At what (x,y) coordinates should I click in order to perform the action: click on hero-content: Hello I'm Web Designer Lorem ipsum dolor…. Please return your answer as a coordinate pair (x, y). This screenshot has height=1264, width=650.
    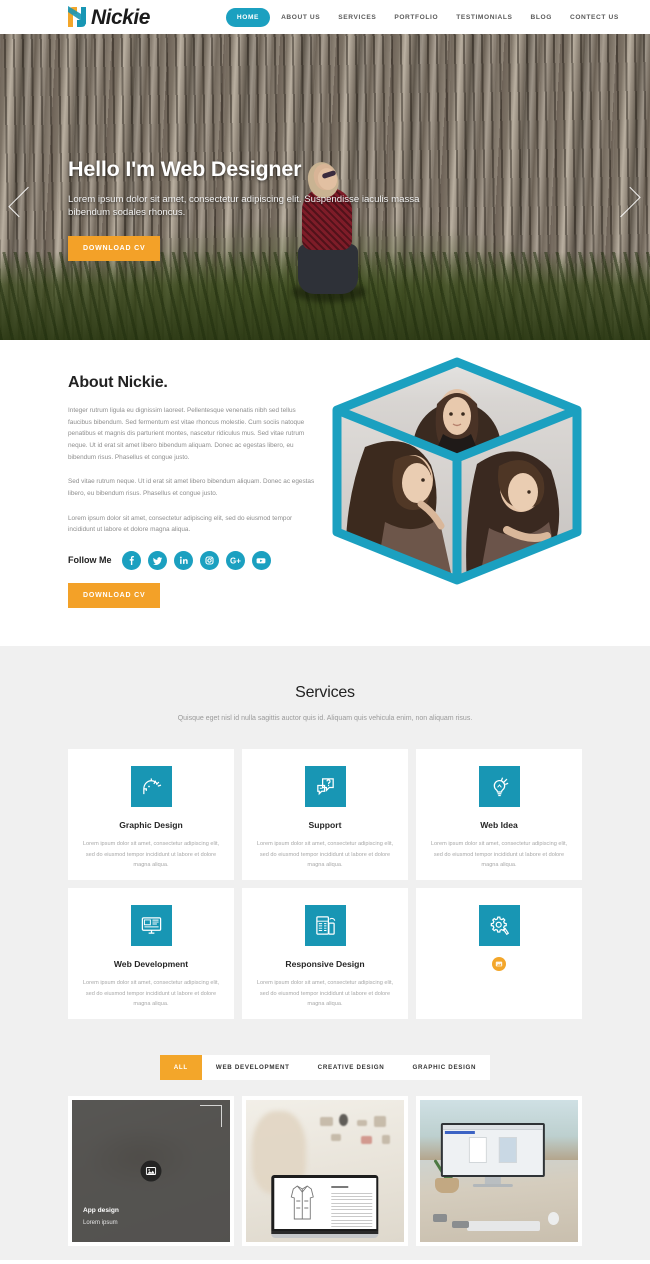
    Looking at the image, I should click on (268, 209).